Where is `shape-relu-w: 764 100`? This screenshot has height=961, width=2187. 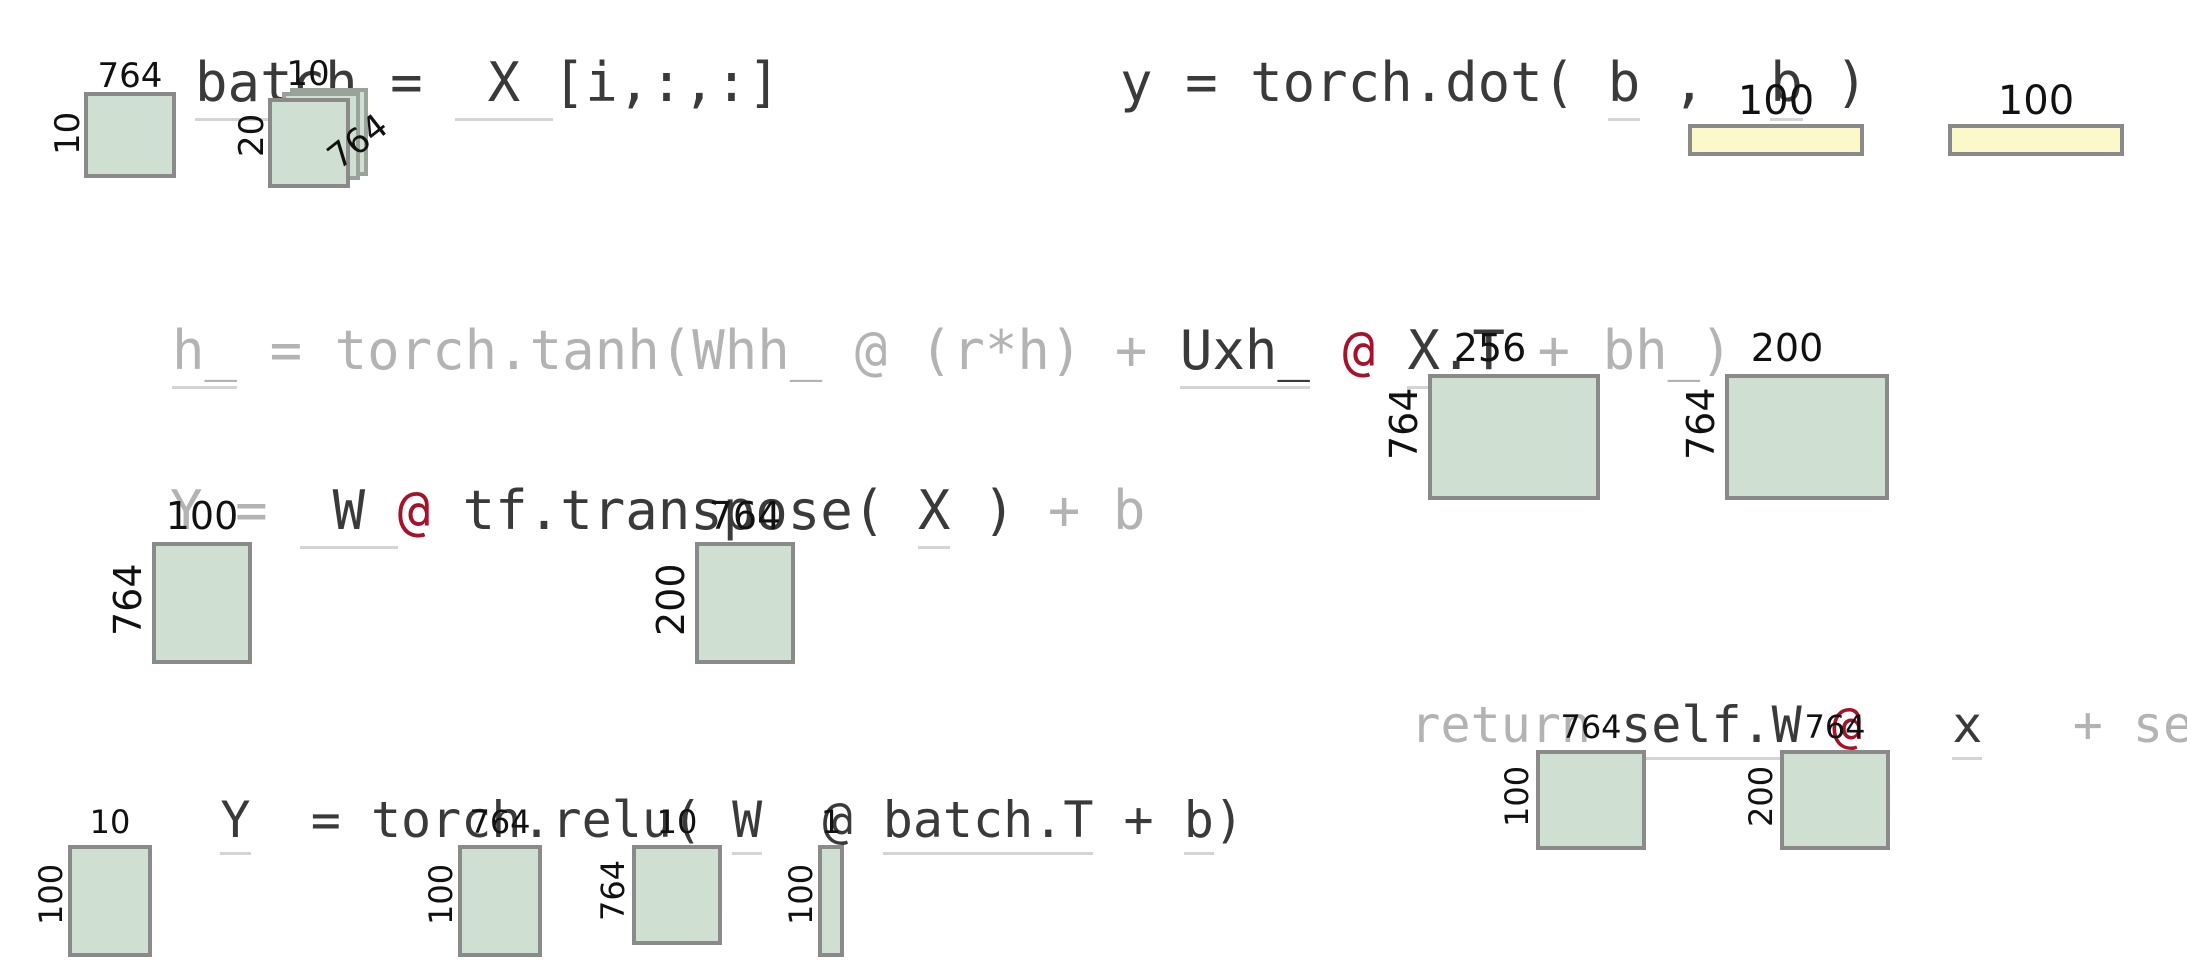
shape-relu-w: 764 100 is located at coordinates (482, 882).